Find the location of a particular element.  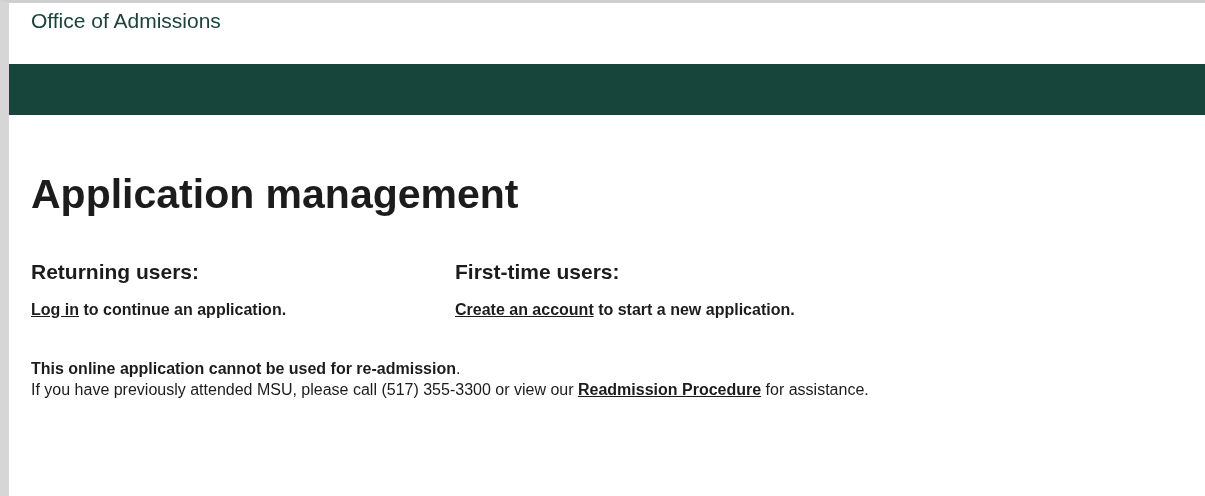

section-heading: First-time users: is located at coordinates (537, 272).